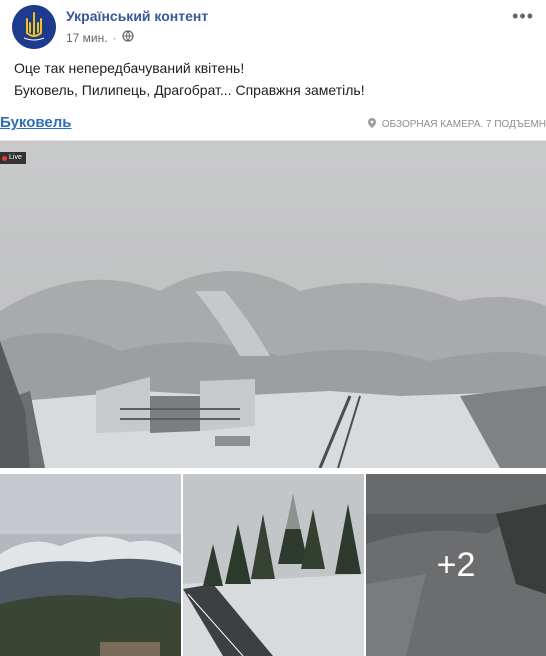 This screenshot has height=656, width=546. I want to click on camera-header-bar: Буковель ОБЗОРНАЯ КАМЕРА. 7 ПОДЪЕМН, so click(273, 125).